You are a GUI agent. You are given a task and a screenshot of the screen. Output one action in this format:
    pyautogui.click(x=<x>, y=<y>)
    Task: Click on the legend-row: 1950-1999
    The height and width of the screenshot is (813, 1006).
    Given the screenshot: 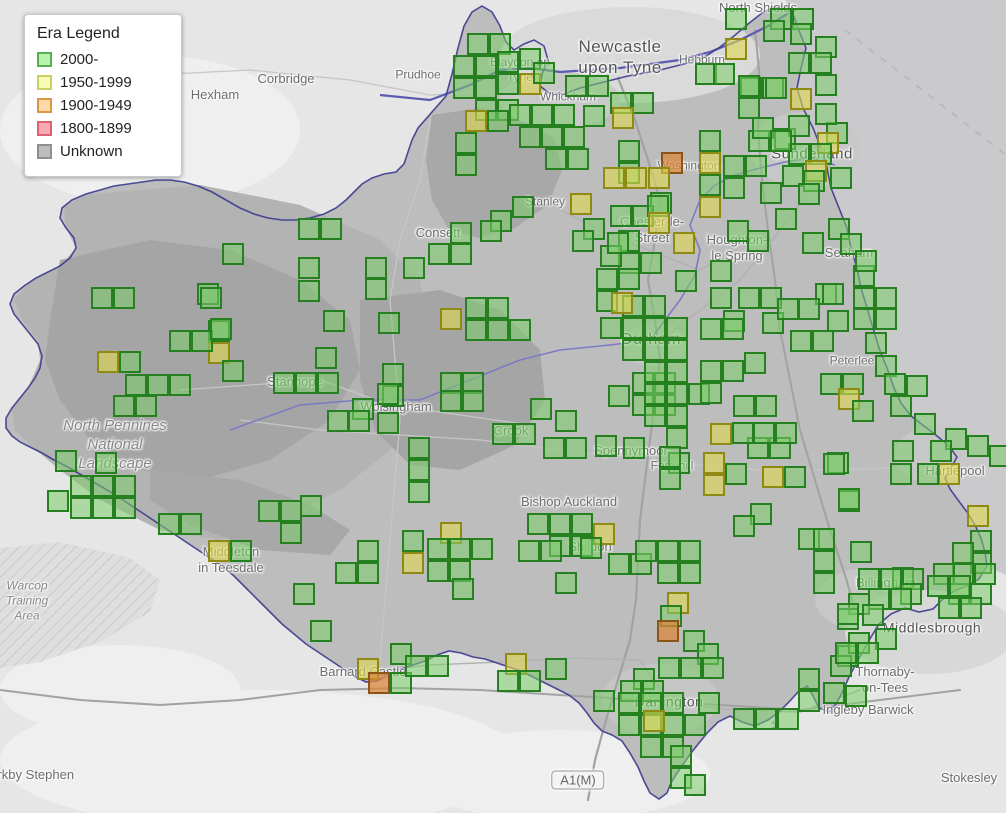 What is the action you would take?
    pyautogui.click(x=102, y=82)
    